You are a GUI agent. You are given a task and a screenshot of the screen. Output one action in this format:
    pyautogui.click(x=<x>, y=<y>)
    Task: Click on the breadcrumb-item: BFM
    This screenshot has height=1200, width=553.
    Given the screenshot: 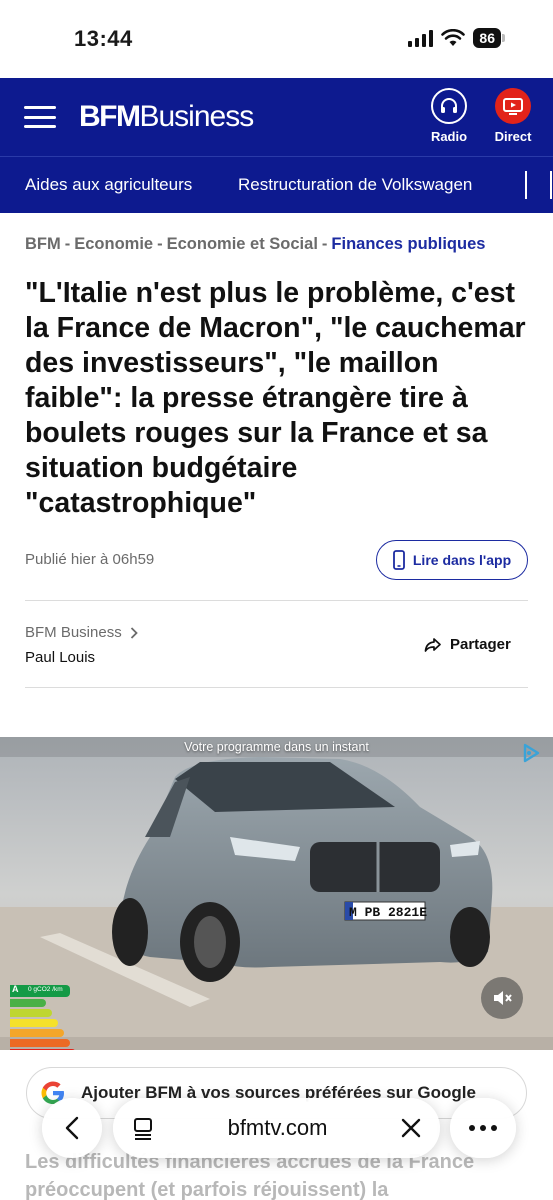 What is the action you would take?
    pyautogui.click(x=43, y=244)
    